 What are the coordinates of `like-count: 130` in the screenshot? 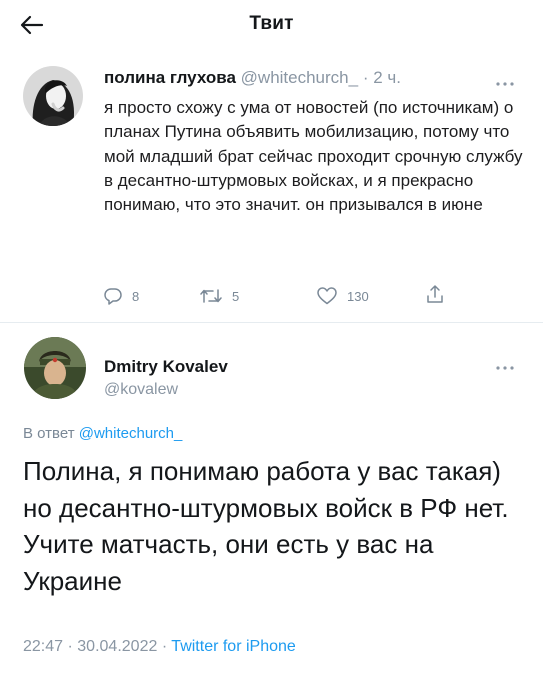 It's located at (358, 296).